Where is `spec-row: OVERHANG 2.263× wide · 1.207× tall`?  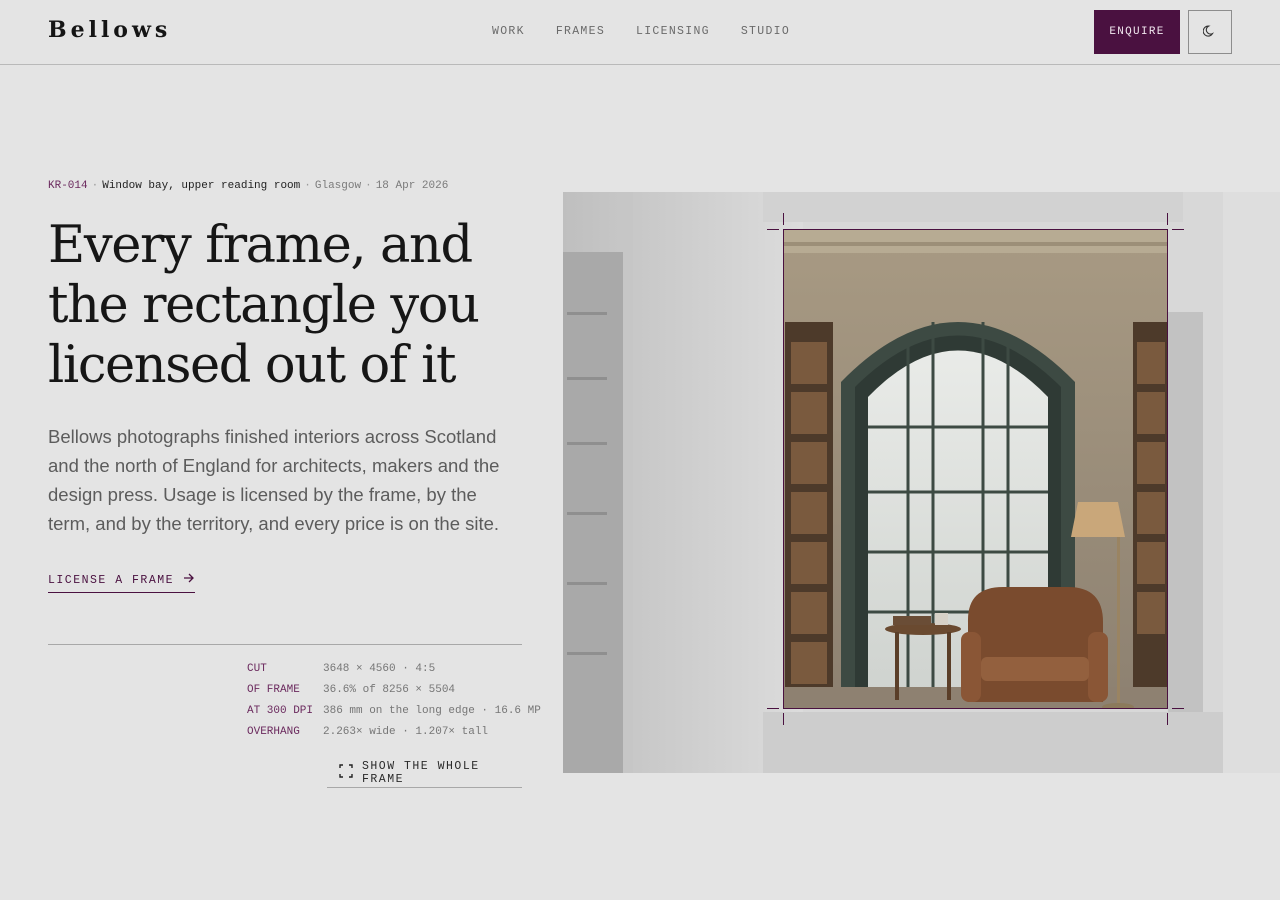 spec-row: OVERHANG 2.263× wide · 1.207× tall is located at coordinates (394, 733).